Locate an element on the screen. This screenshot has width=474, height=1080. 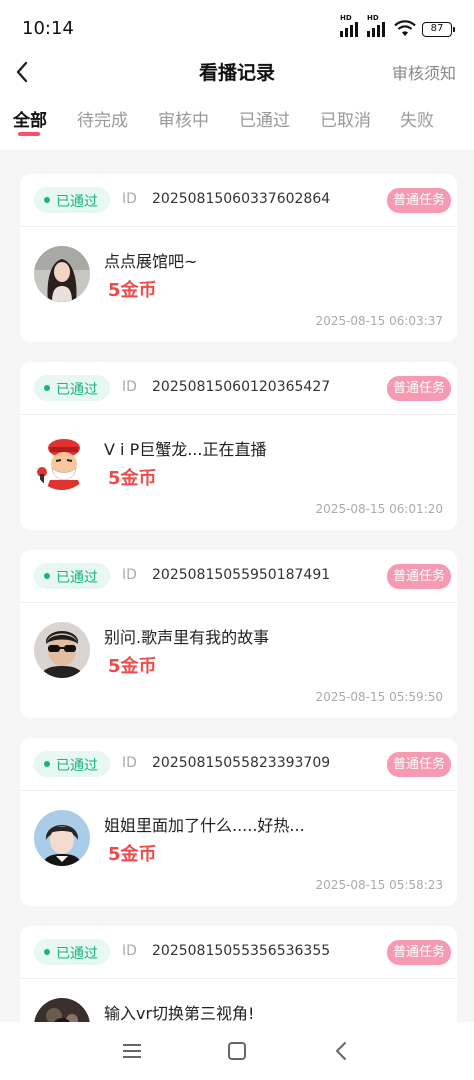
record-time: 2025-08-15 06:01:20 is located at coordinates (379, 509).